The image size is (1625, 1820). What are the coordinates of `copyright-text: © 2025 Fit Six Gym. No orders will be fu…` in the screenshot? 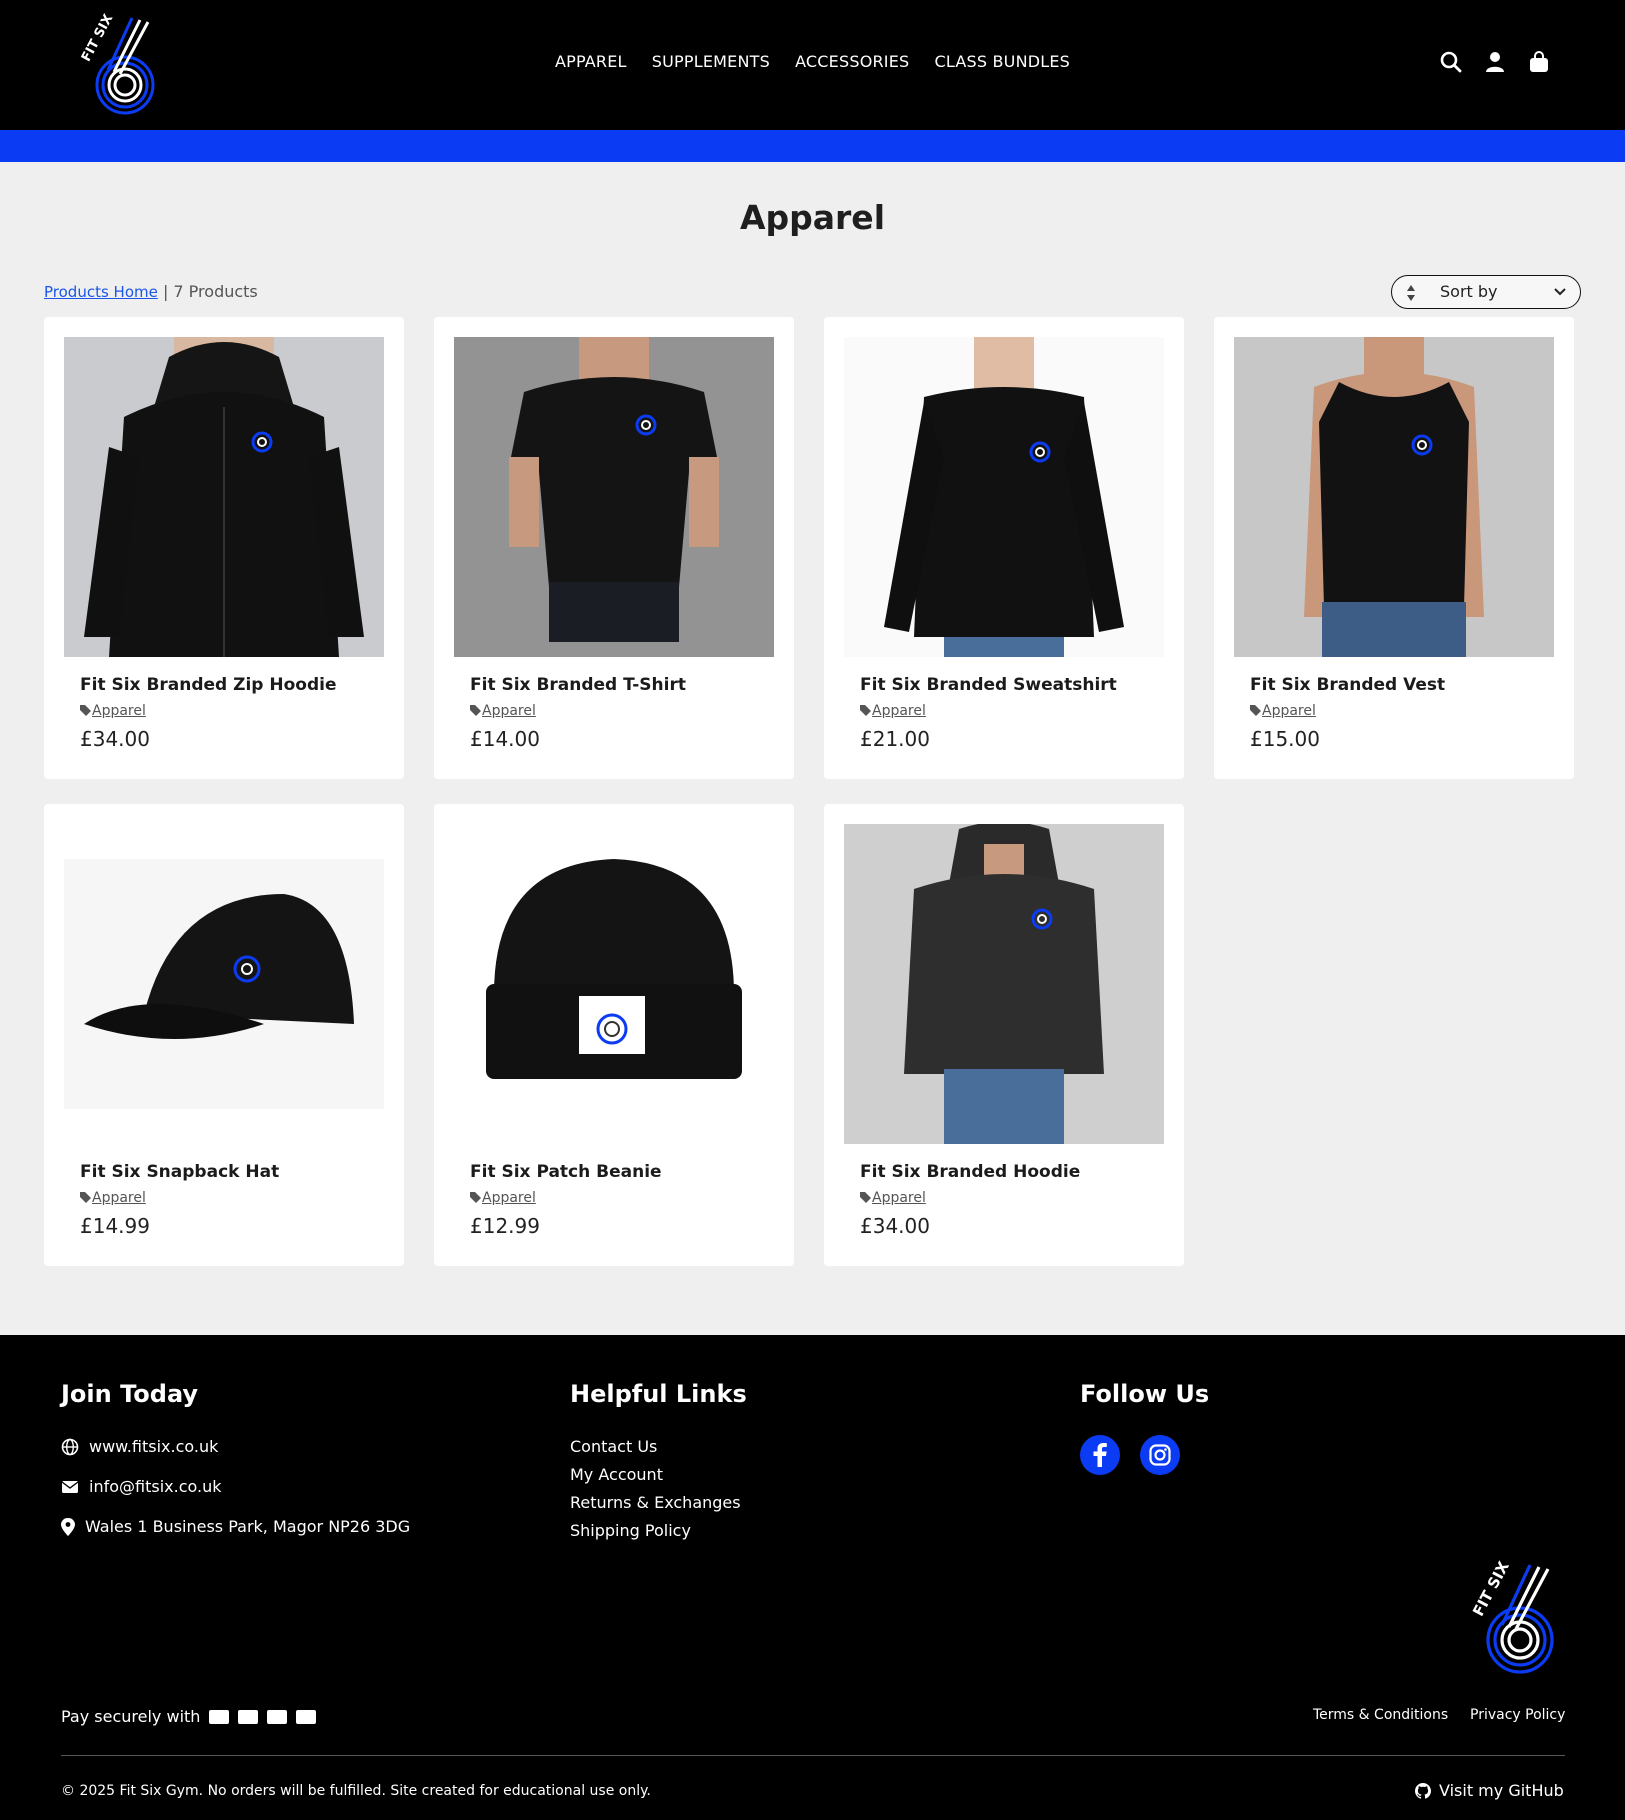 It's located at (356, 1791).